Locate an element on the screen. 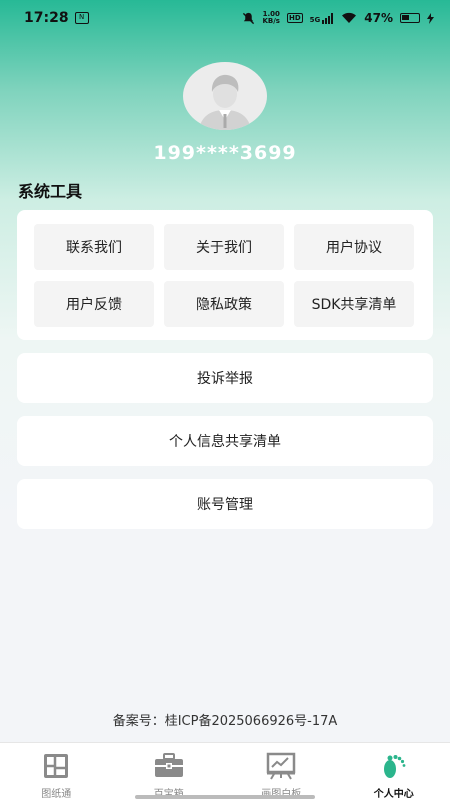  whiteboard-icon is located at coordinates (281, 766).